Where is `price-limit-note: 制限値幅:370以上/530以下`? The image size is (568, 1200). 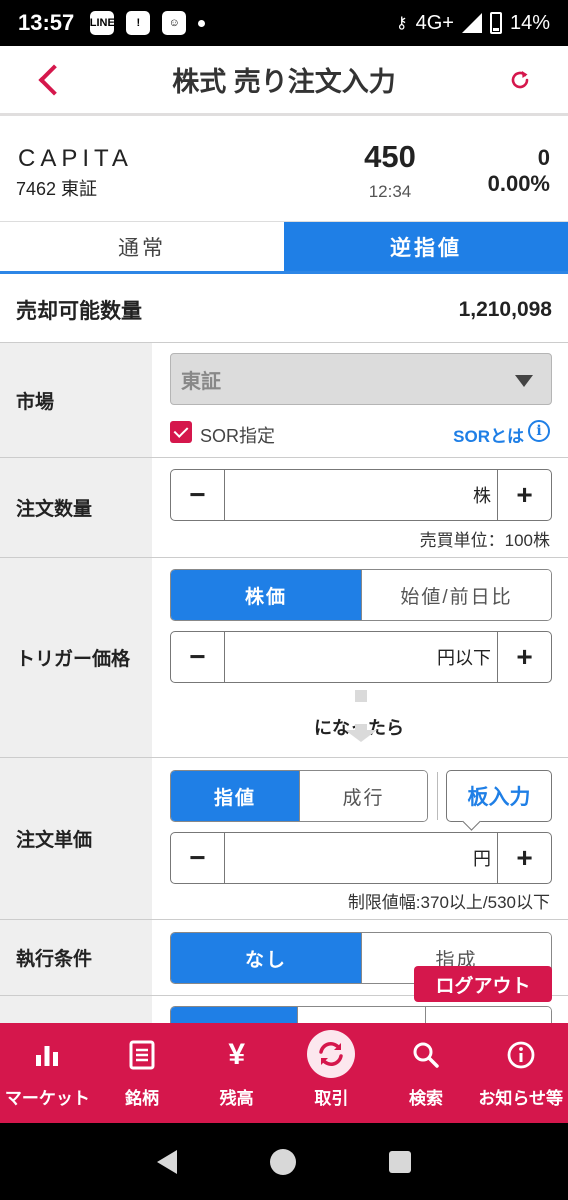 price-limit-note: 制限値幅:370以上/530以下 is located at coordinates (448, 902).